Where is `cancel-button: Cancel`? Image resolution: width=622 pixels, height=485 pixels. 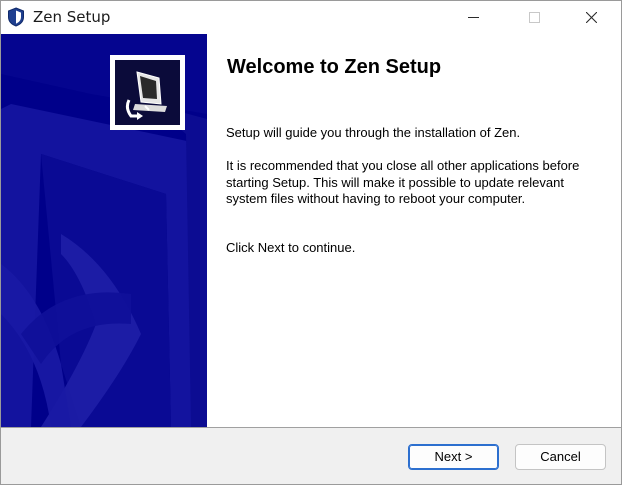
cancel-button: Cancel is located at coordinates (560, 457).